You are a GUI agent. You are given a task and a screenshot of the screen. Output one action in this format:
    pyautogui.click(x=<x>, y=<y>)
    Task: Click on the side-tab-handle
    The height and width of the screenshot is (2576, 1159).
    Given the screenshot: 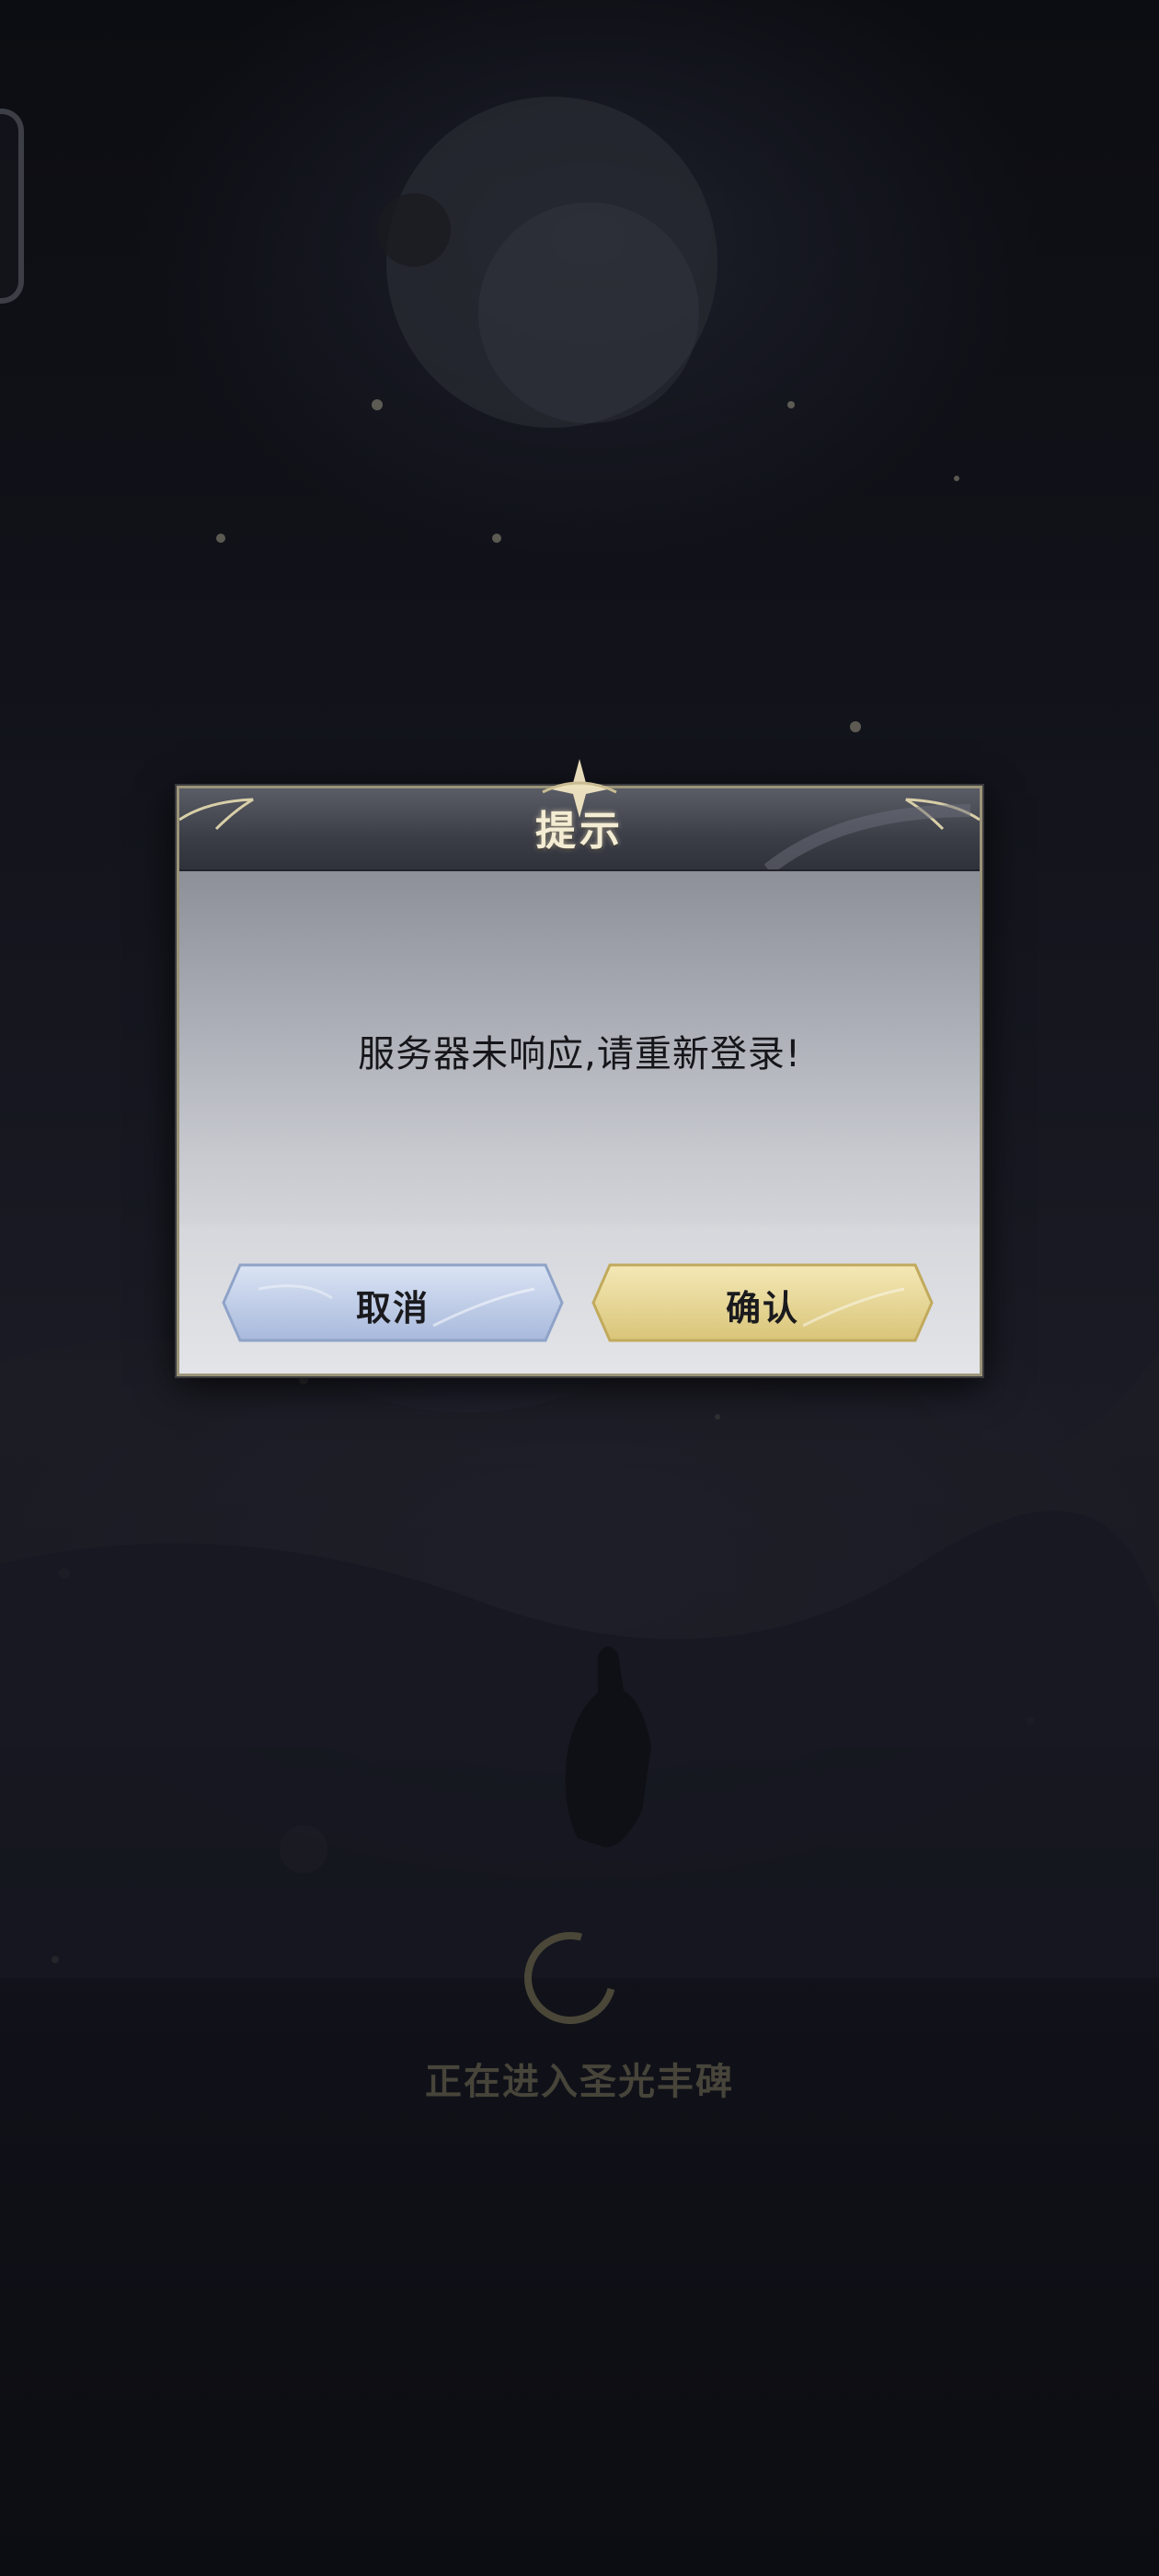 What is the action you would take?
    pyautogui.click(x=12, y=206)
    